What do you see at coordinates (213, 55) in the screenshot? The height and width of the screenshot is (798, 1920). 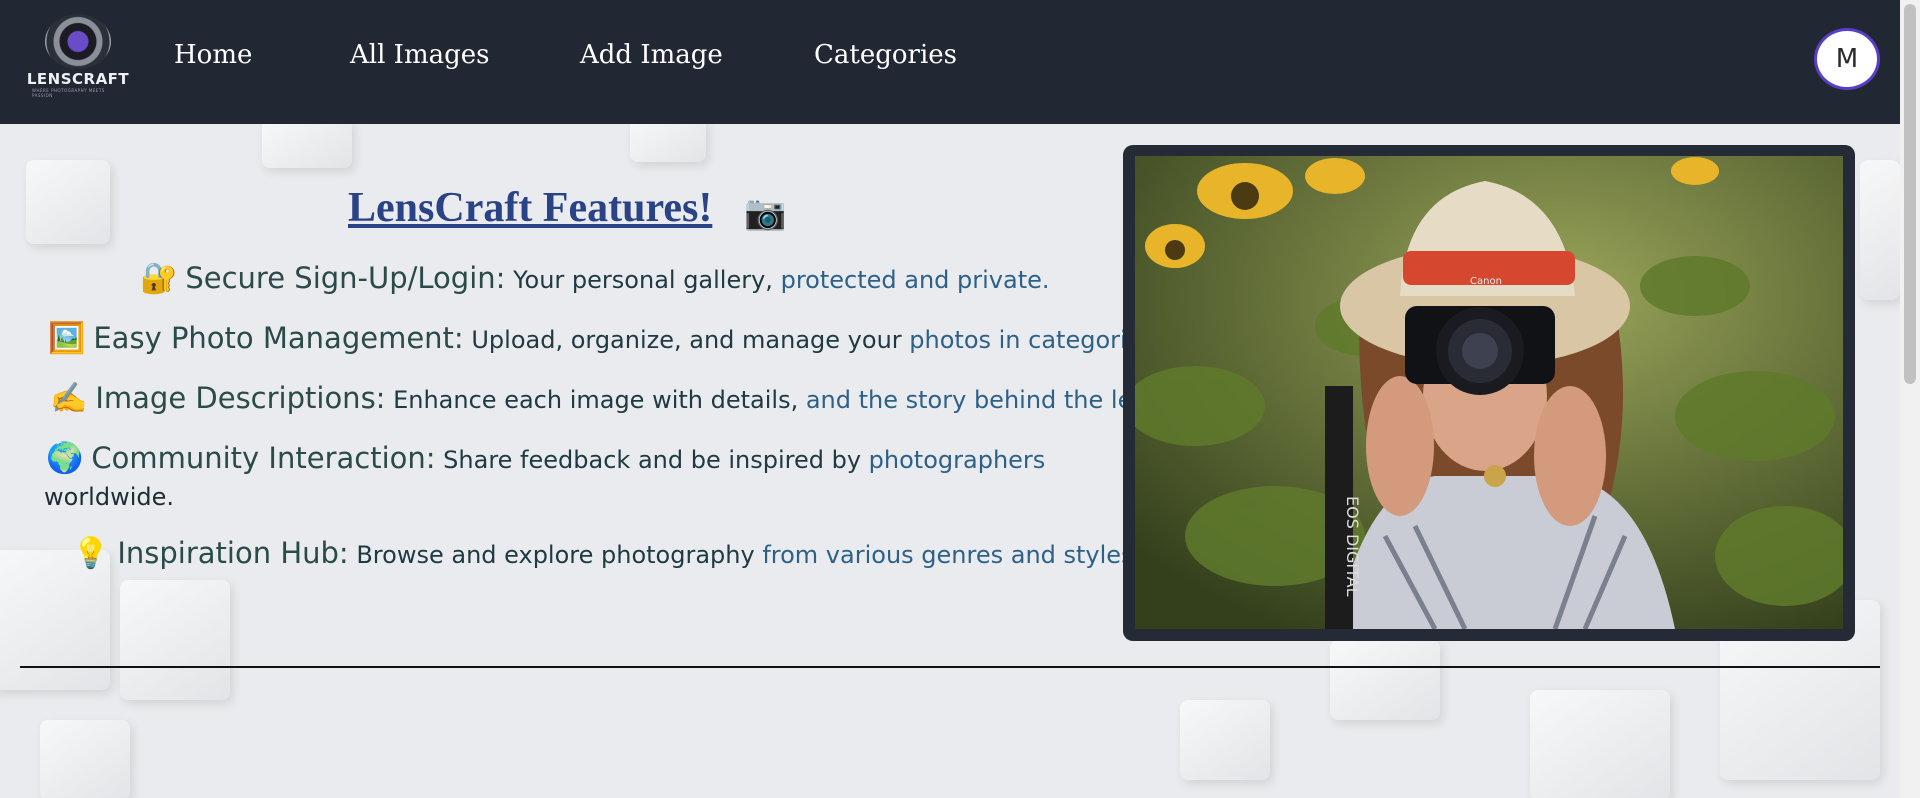 I see `nav-link-home: Home` at bounding box center [213, 55].